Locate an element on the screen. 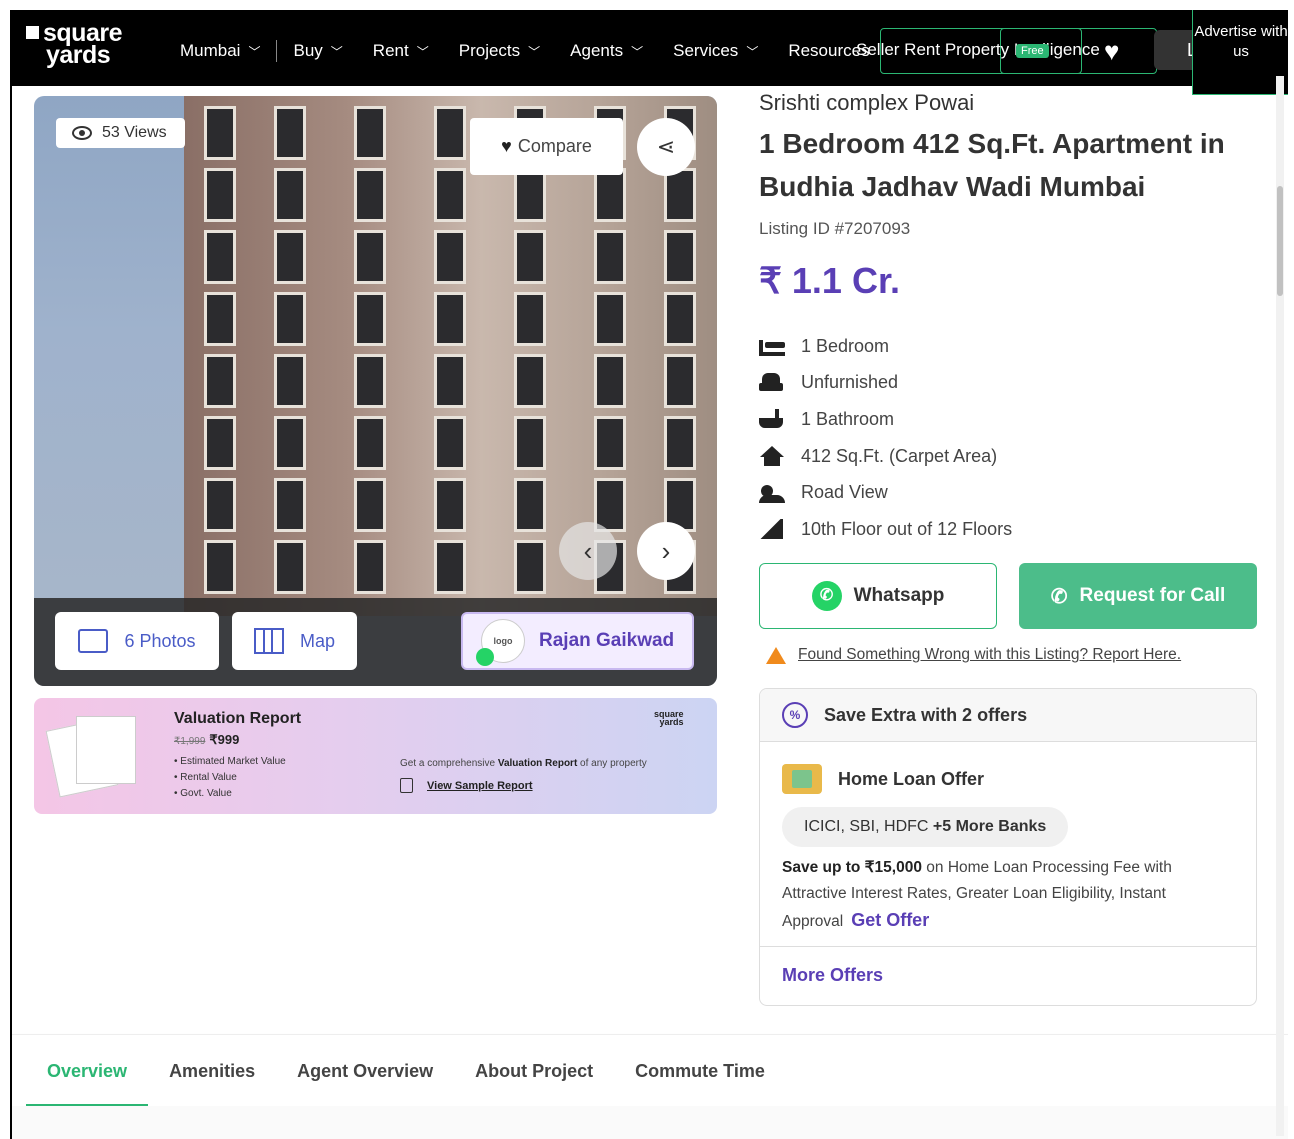 The height and width of the screenshot is (1139, 1294). listing-price: ₹ 1.1 Cr. is located at coordinates (829, 280).